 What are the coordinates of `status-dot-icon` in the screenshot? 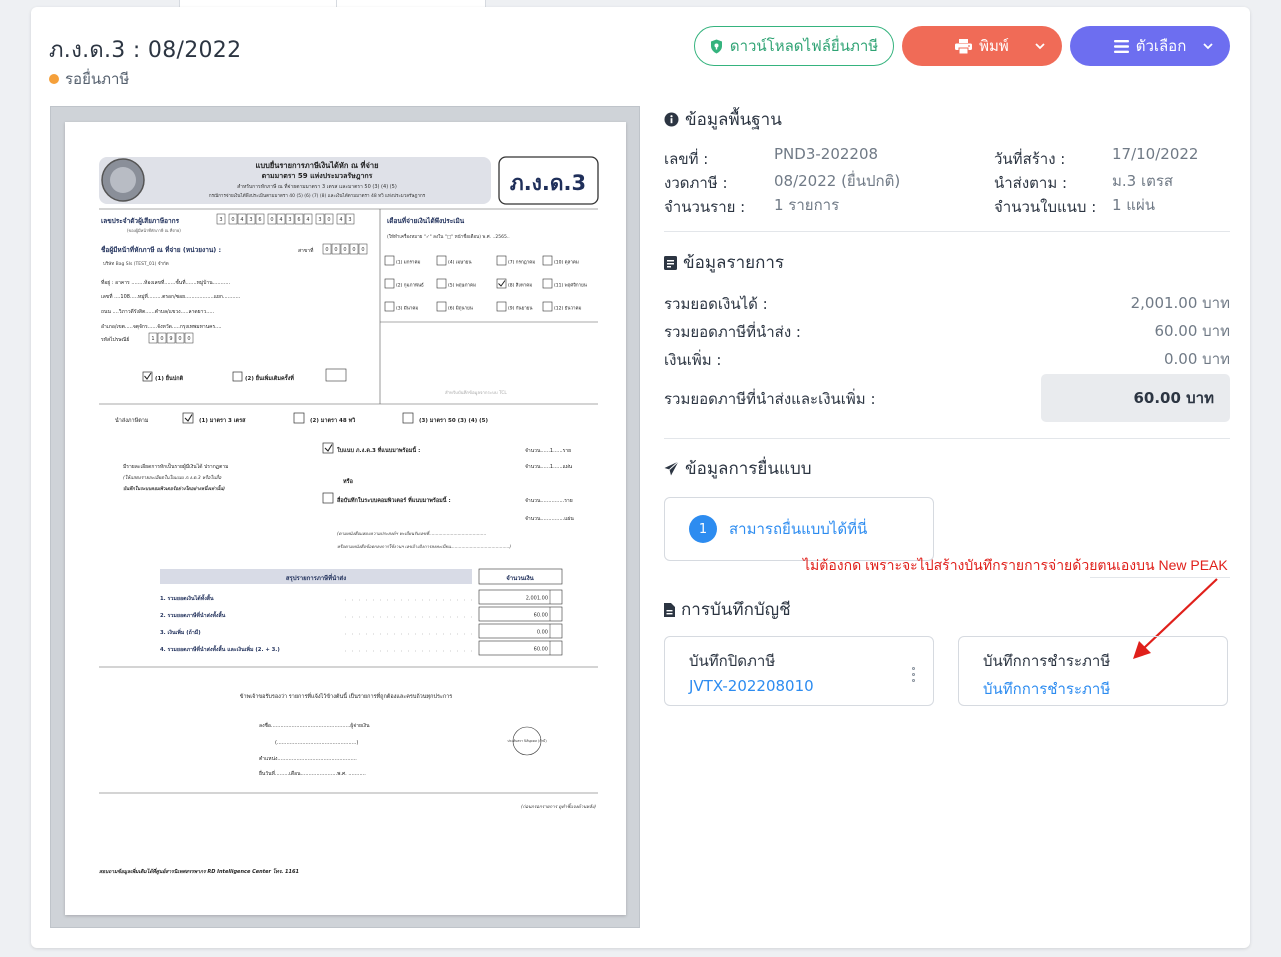 It's located at (54, 79).